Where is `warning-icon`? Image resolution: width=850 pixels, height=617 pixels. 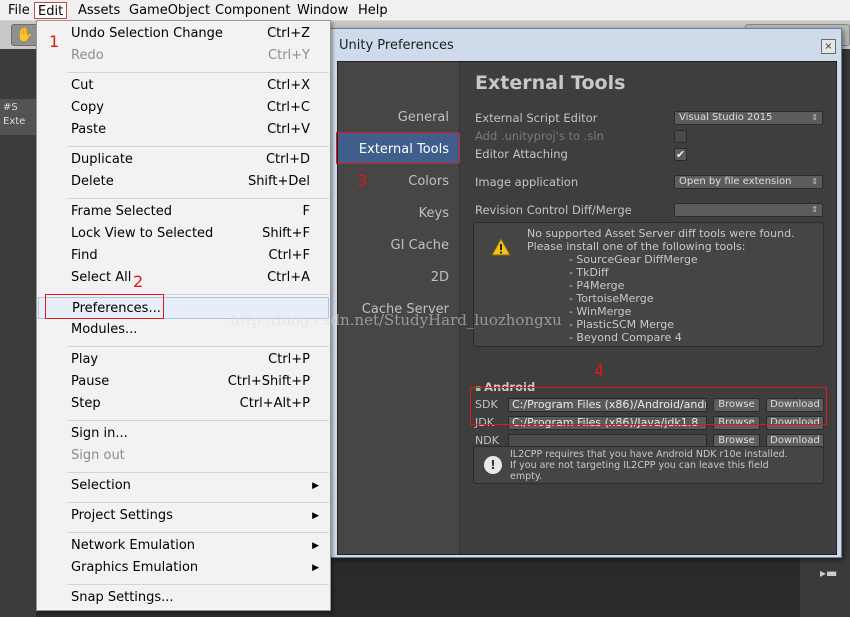
warning-icon is located at coordinates (501, 247).